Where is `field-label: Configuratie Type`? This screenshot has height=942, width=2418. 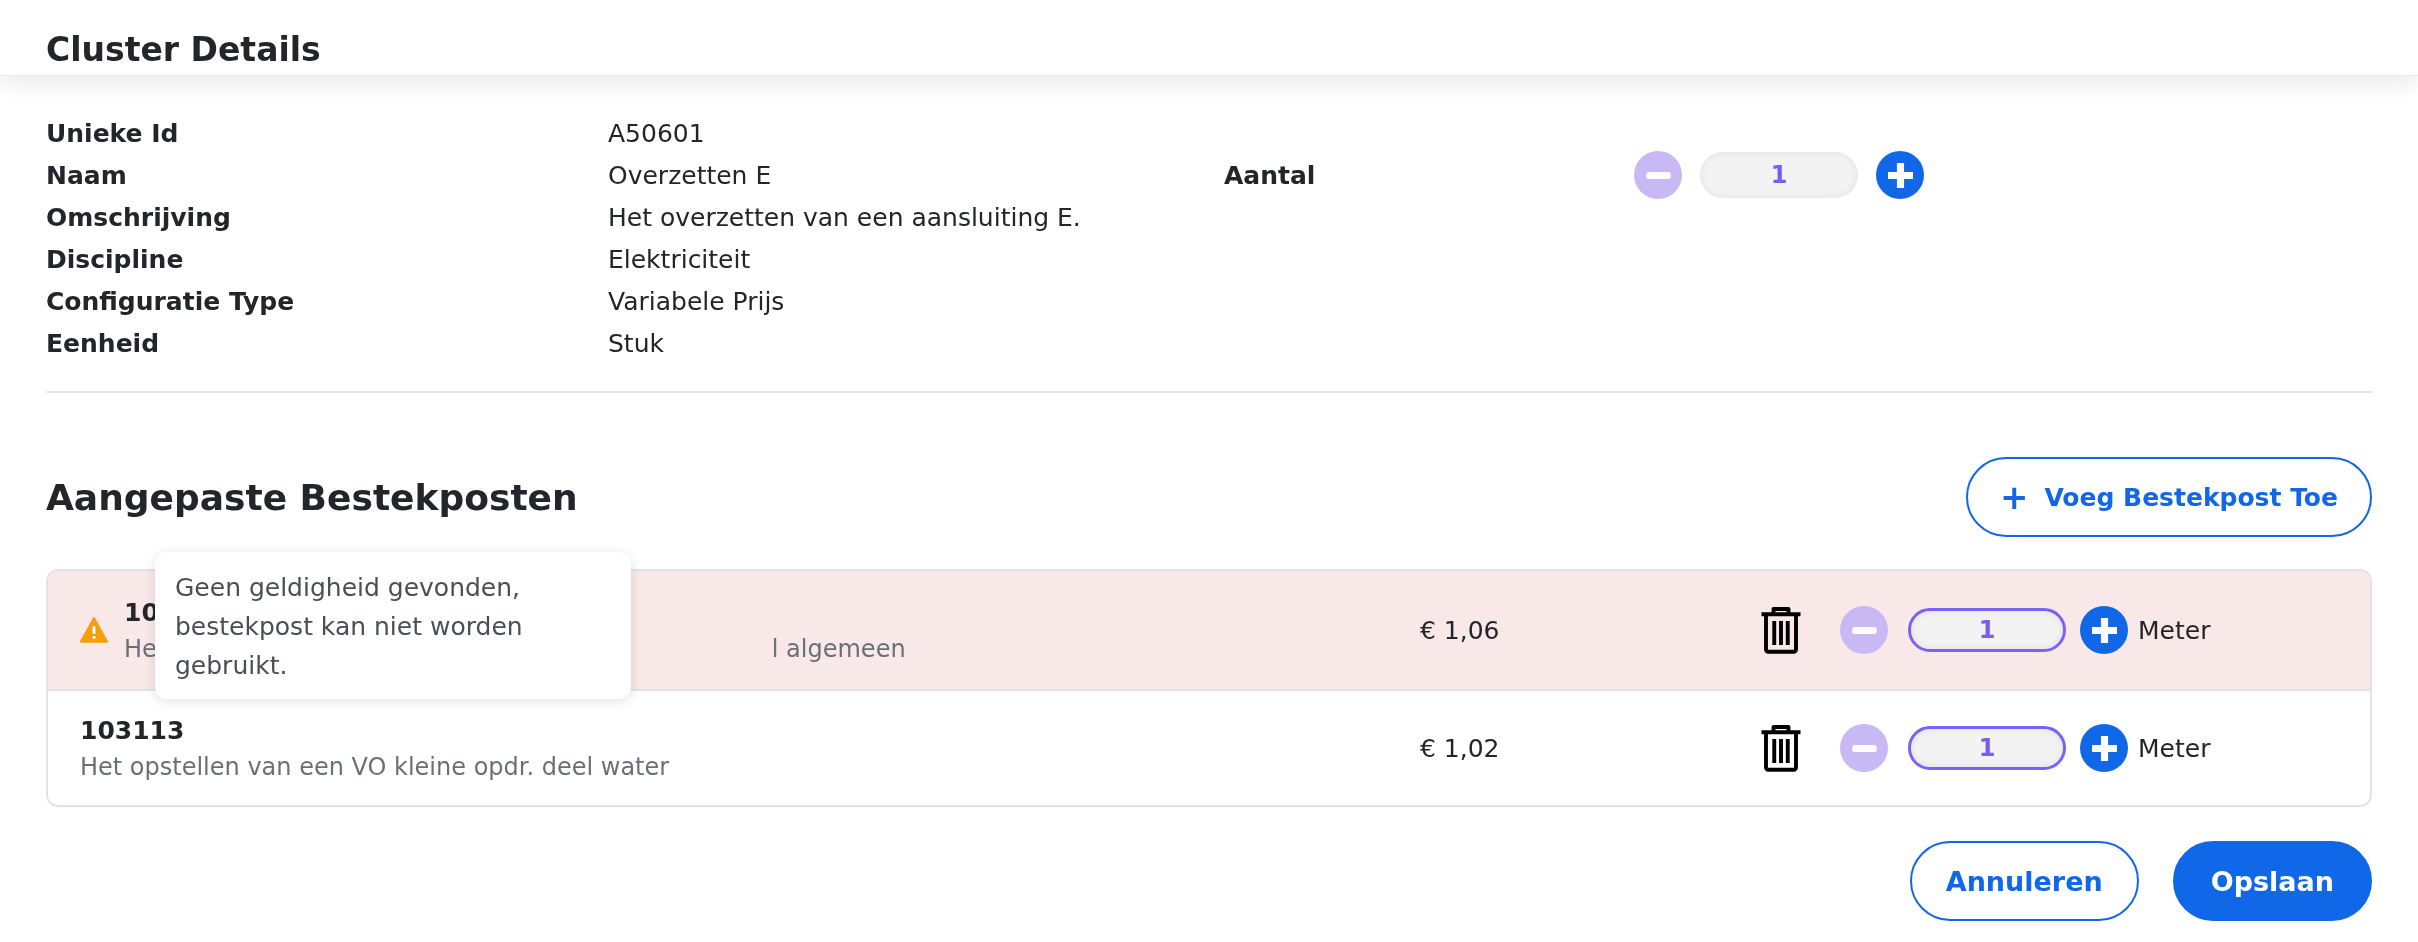 field-label: Configuratie Type is located at coordinates (170, 301).